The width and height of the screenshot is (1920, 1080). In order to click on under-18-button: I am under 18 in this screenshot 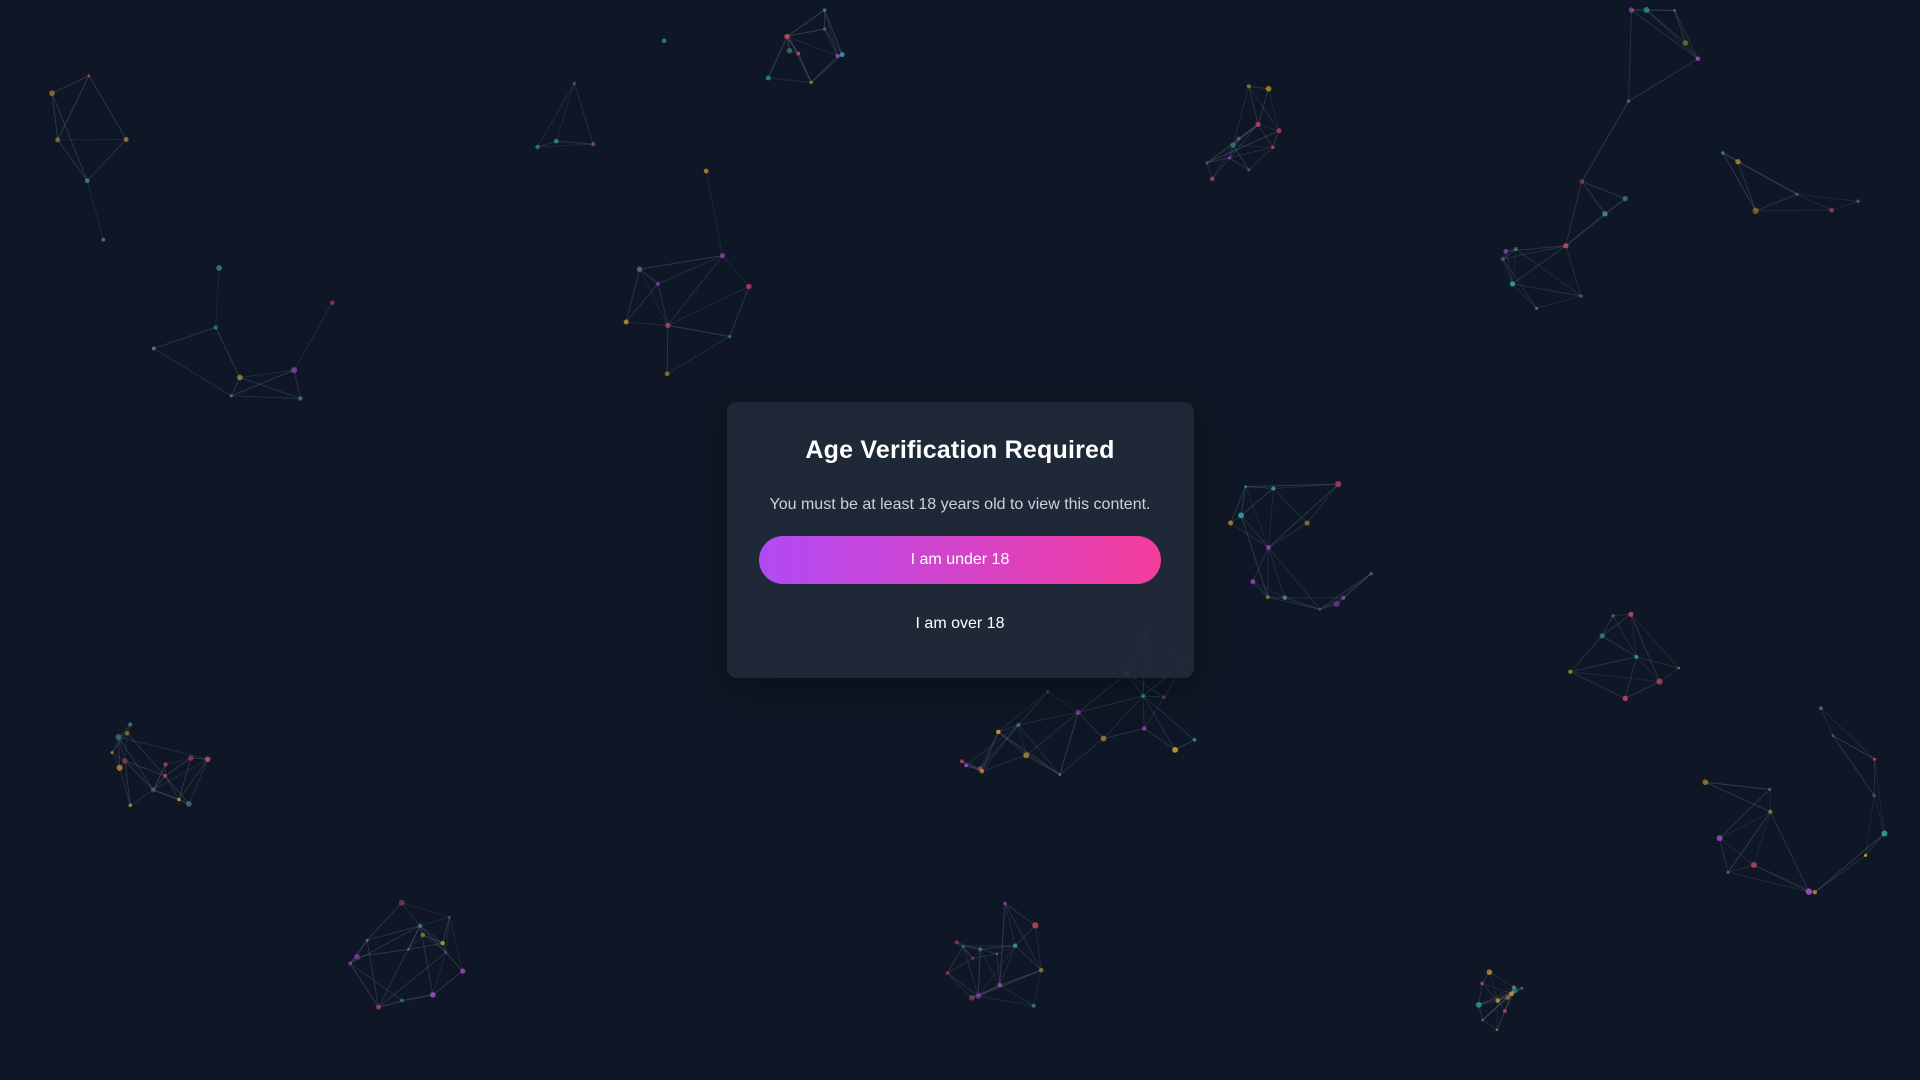, I will do `click(960, 559)`.